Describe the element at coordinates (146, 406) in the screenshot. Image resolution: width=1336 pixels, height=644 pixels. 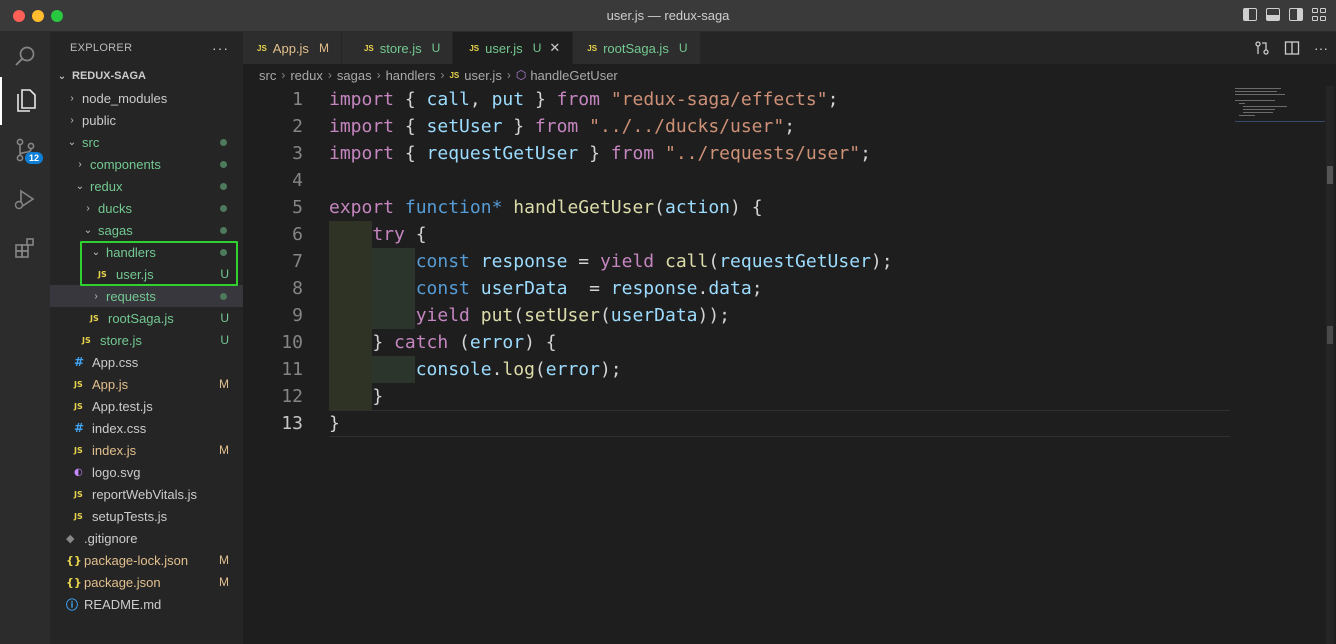
I see `tree-item-app-test-js: JS App.test.js` at that location.